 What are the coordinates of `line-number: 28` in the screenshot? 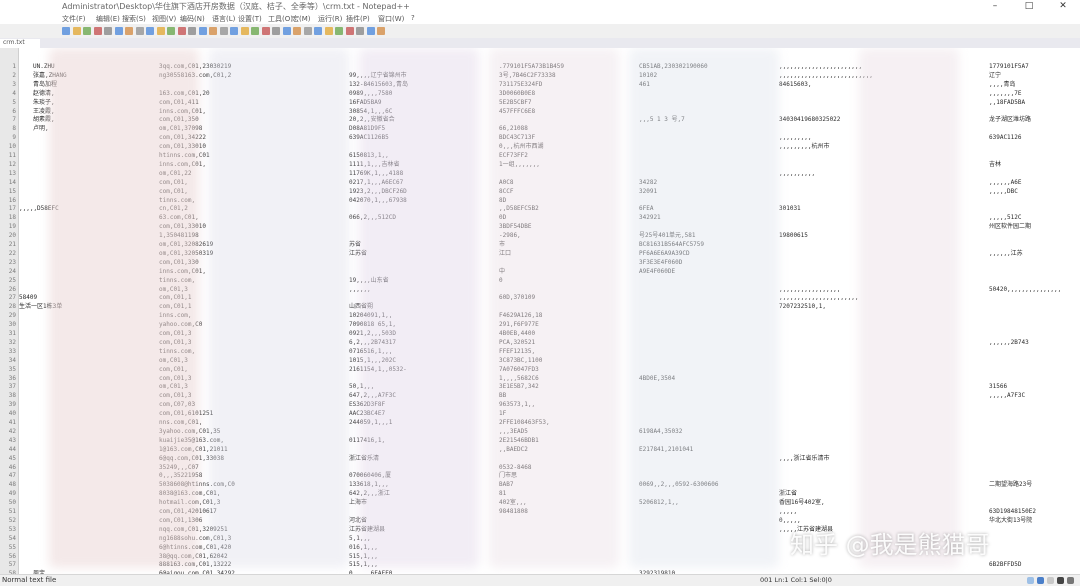 It's located at (12, 307).